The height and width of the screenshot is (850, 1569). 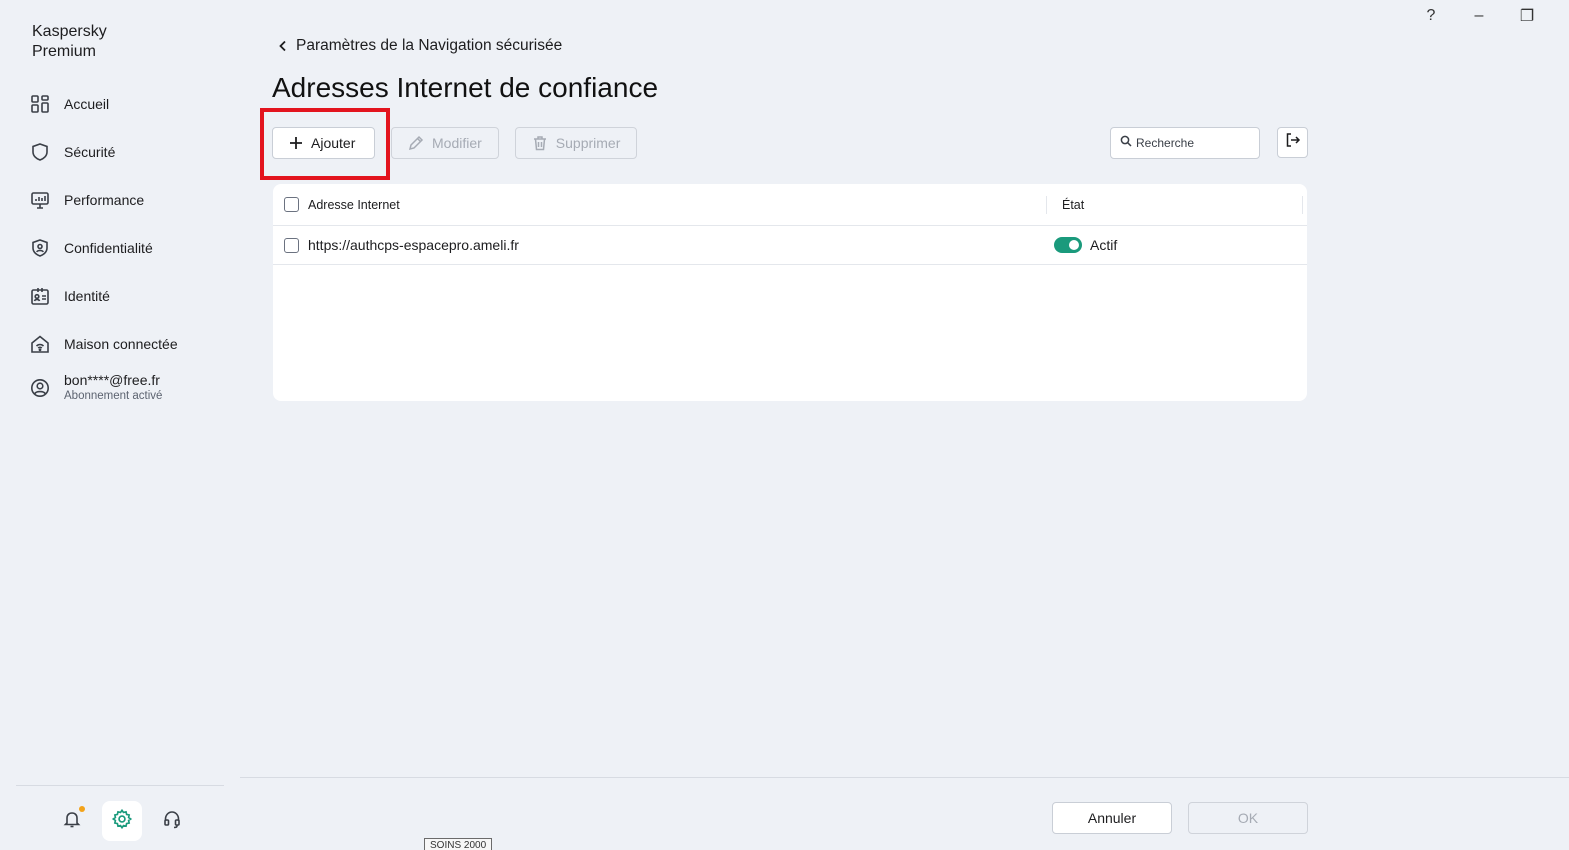 I want to click on table-row: https://authcps-espacepro.ameli.fr Actif, so click(x=790, y=245).